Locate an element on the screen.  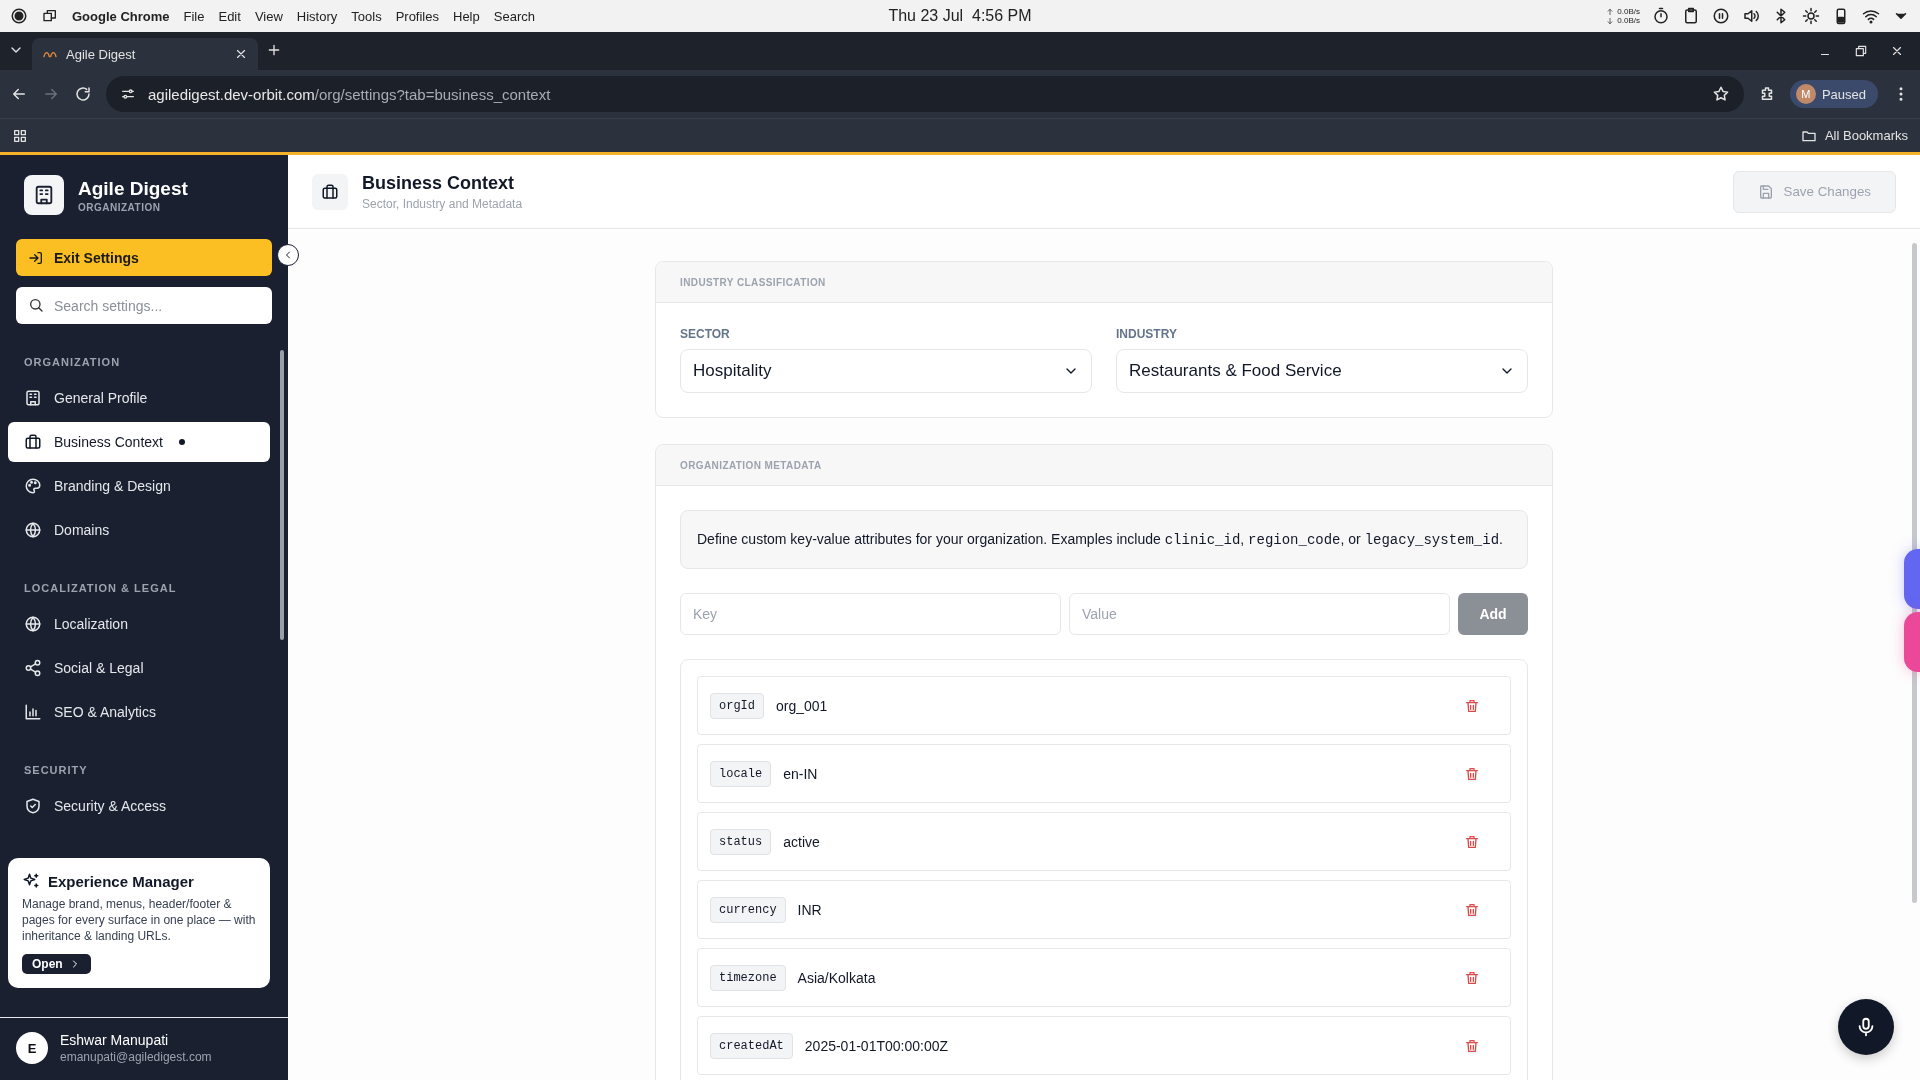
metadata-key: status is located at coordinates (741, 841).